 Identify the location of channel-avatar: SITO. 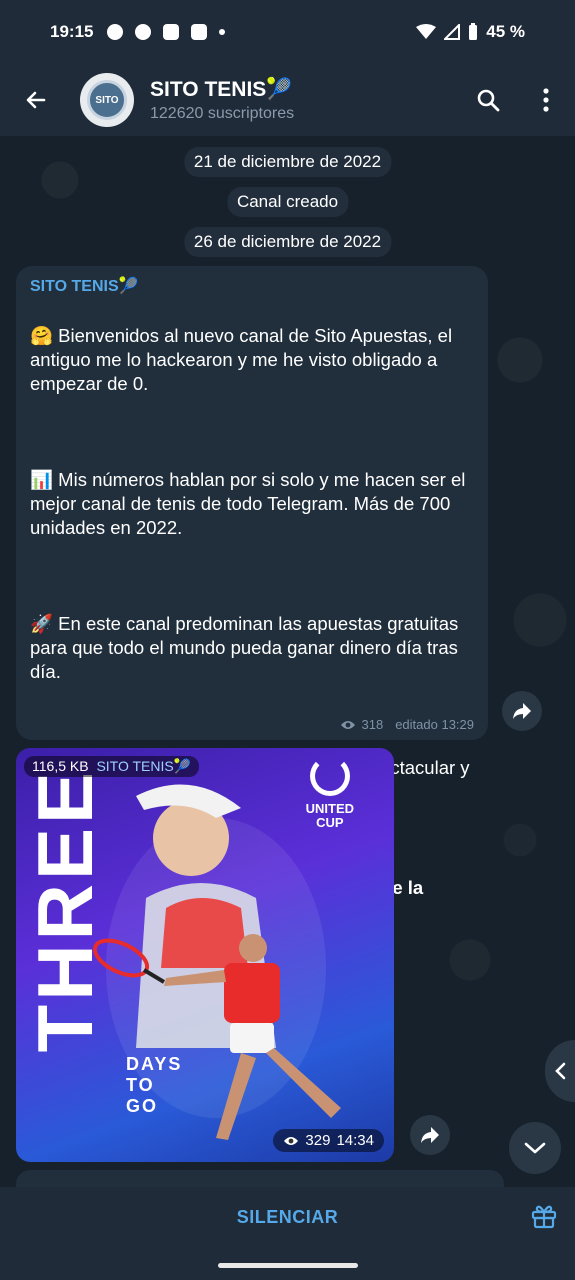
(107, 100).